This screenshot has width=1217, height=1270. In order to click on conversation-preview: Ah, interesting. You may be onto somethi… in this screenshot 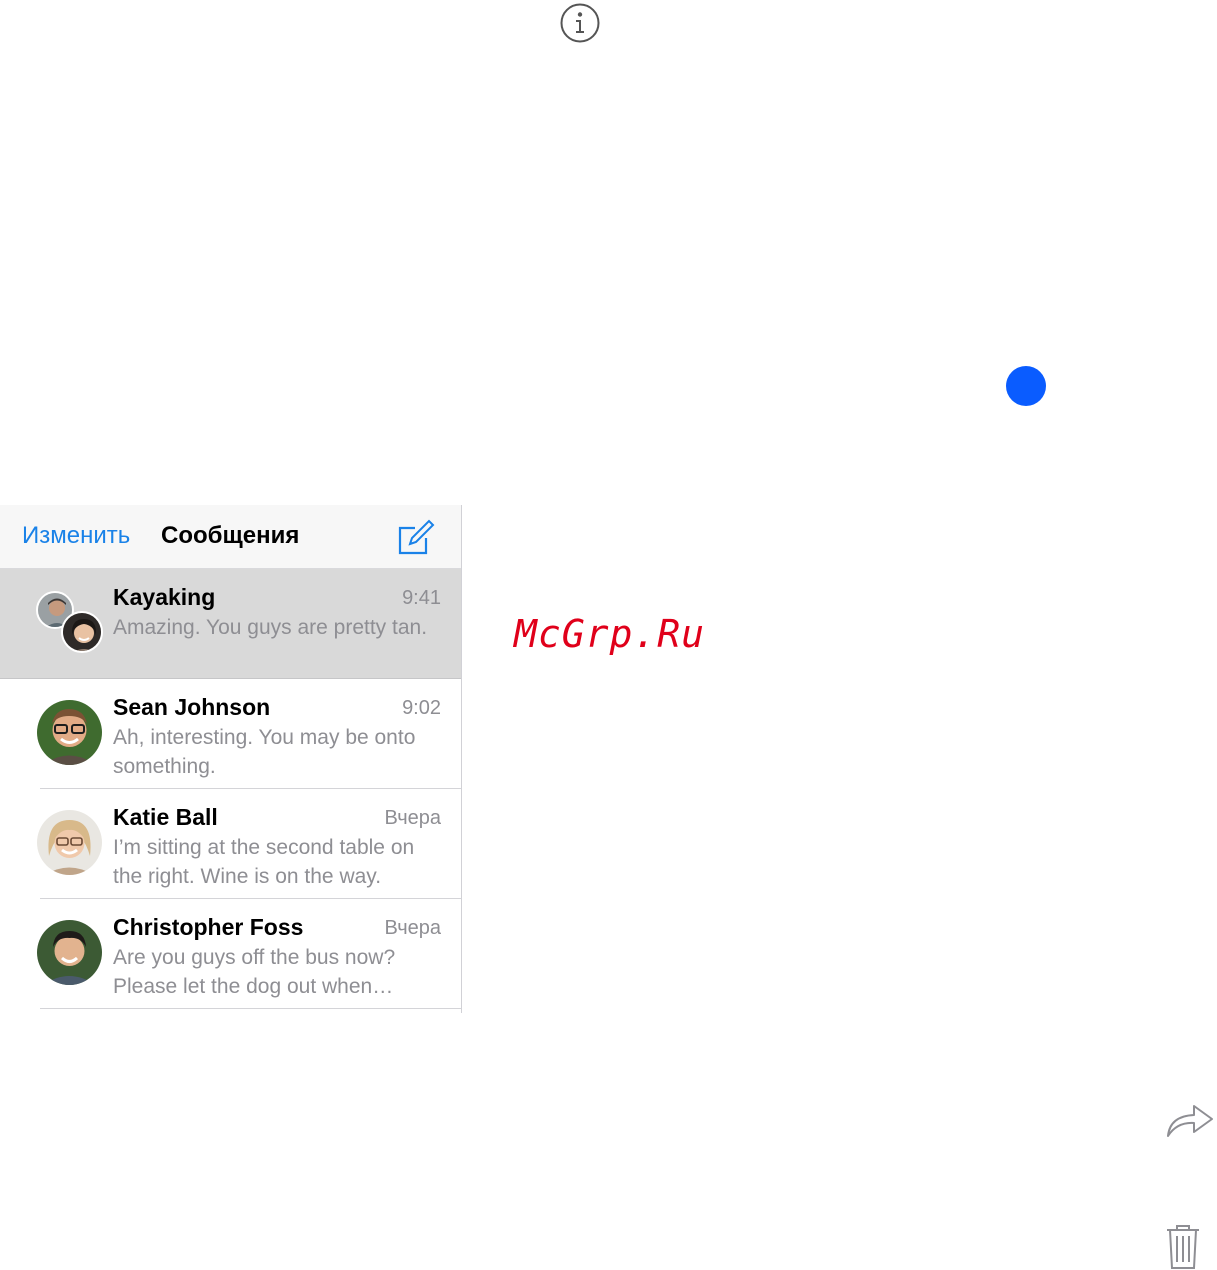, I will do `click(264, 752)`.